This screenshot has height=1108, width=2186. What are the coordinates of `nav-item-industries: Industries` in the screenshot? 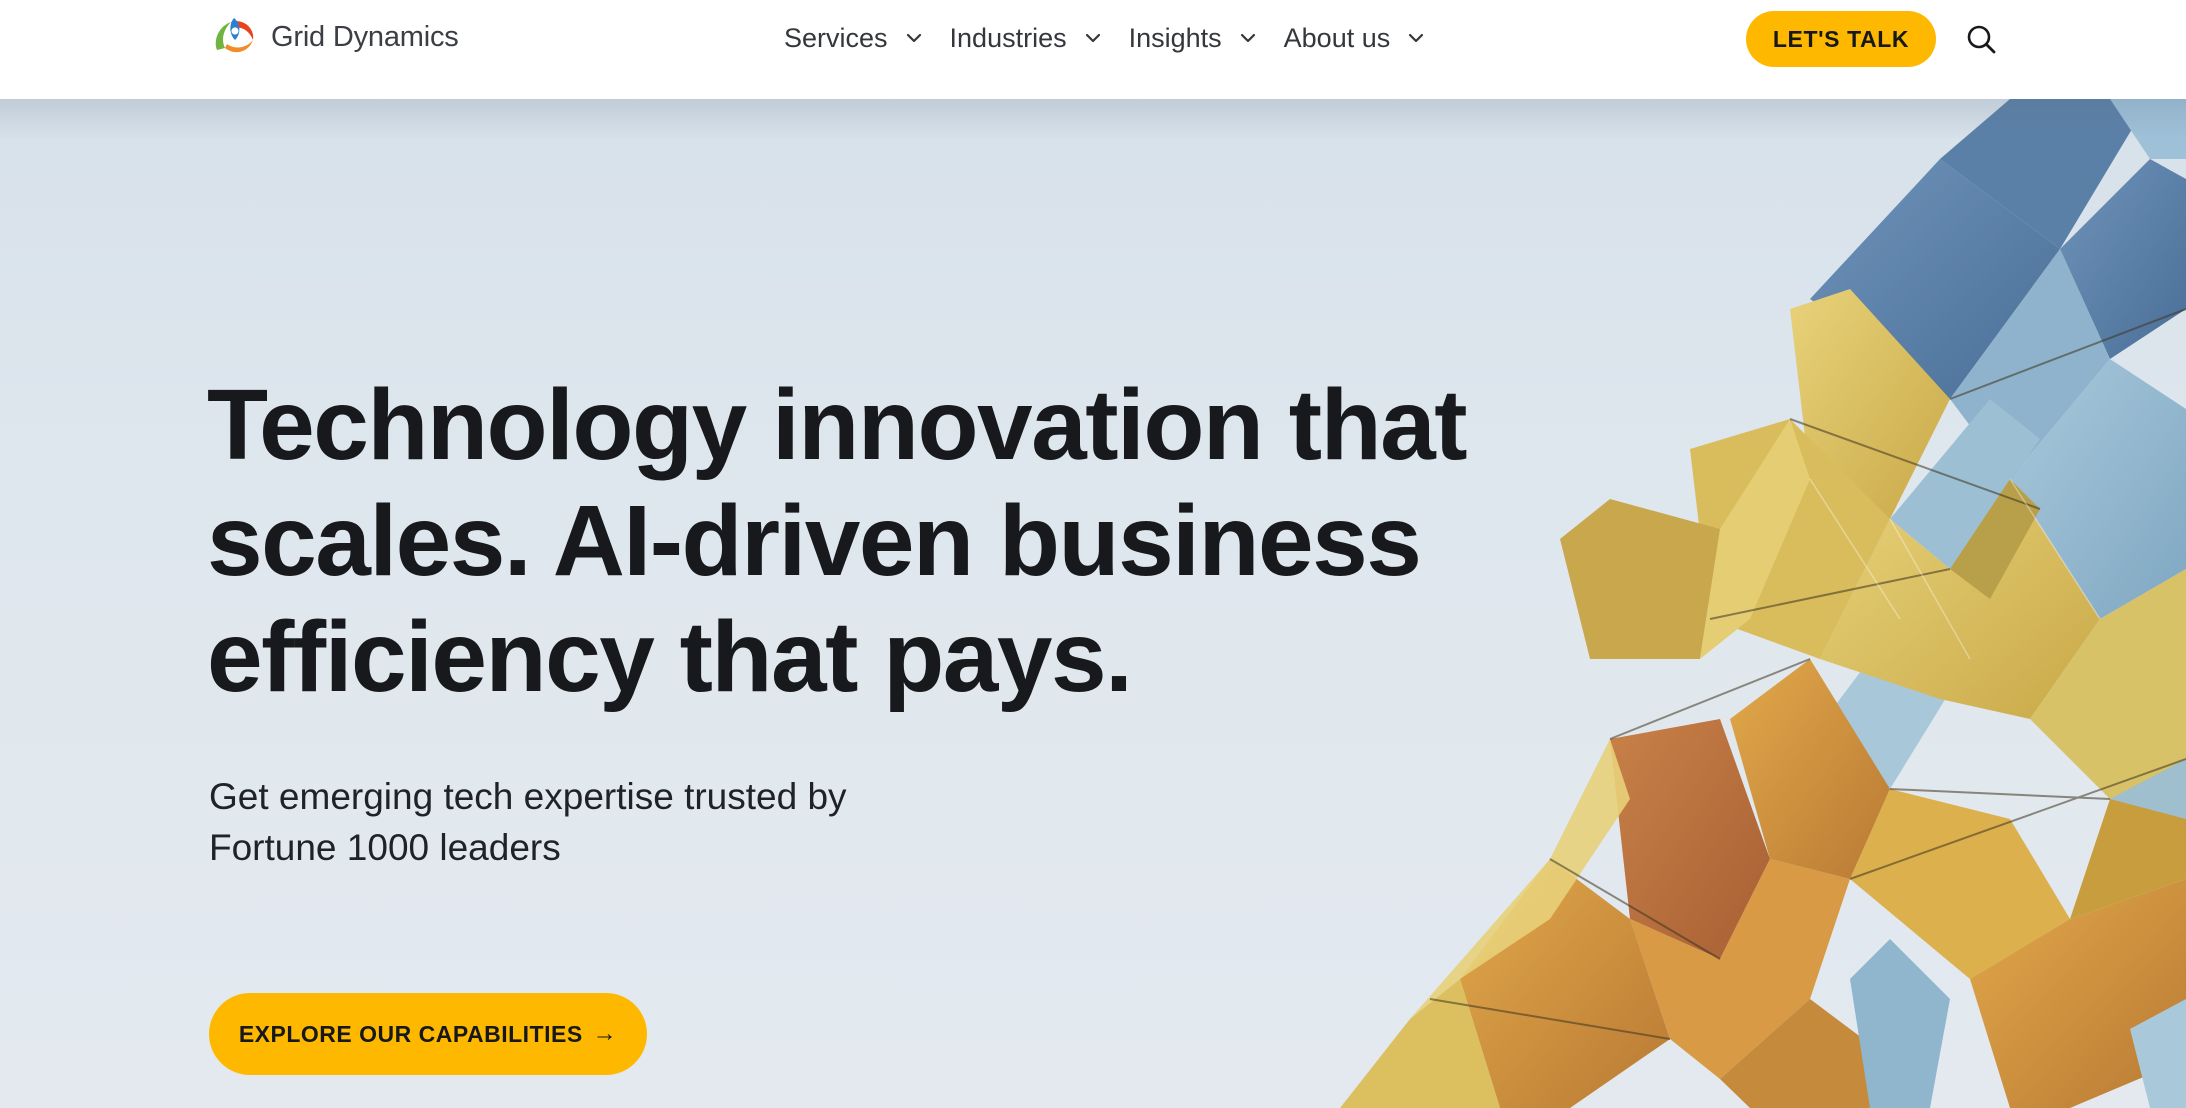 It's located at (1026, 38).